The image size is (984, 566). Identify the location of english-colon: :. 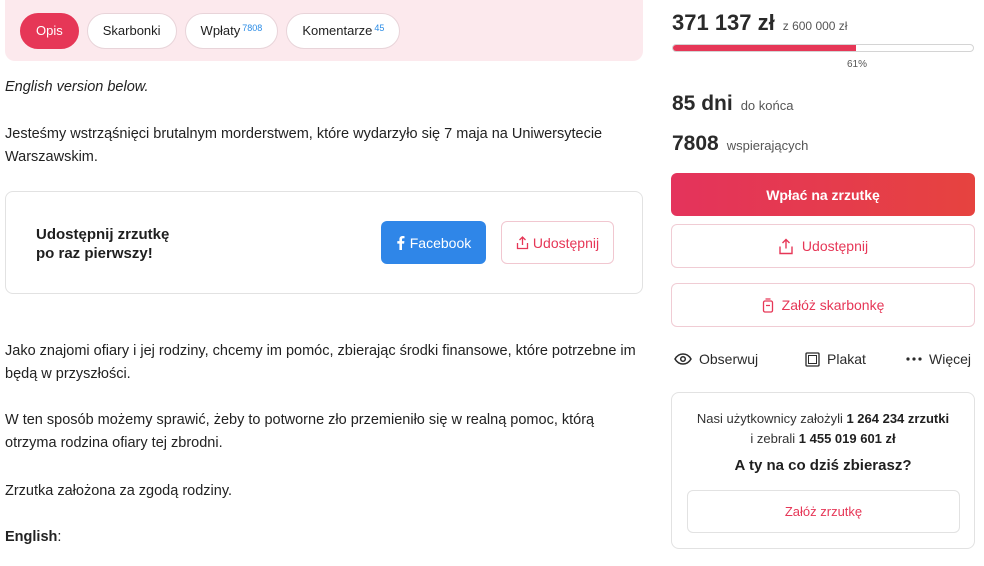
(59, 537).